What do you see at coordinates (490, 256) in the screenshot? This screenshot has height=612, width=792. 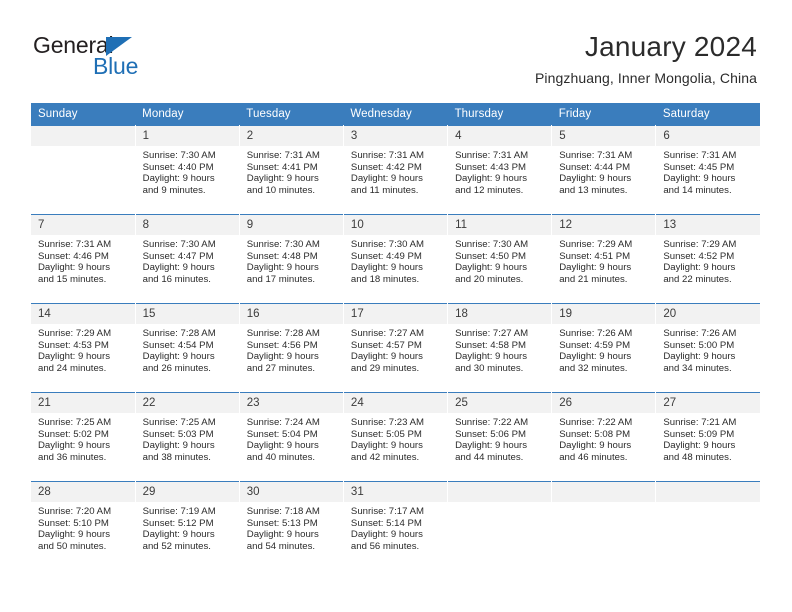 I see `sunset-text: Sunset: 4:50 PM` at bounding box center [490, 256].